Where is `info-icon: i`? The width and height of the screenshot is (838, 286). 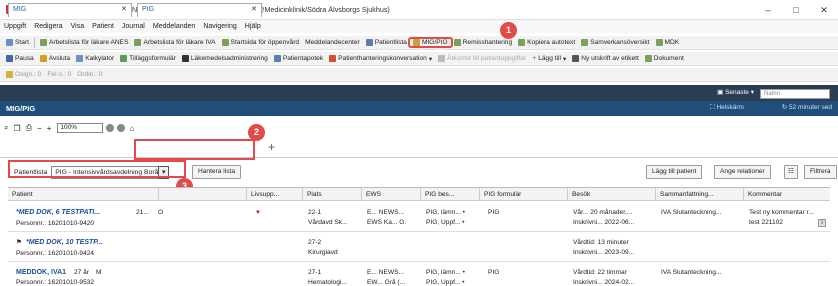 info-icon: i is located at coordinates (820, 222).